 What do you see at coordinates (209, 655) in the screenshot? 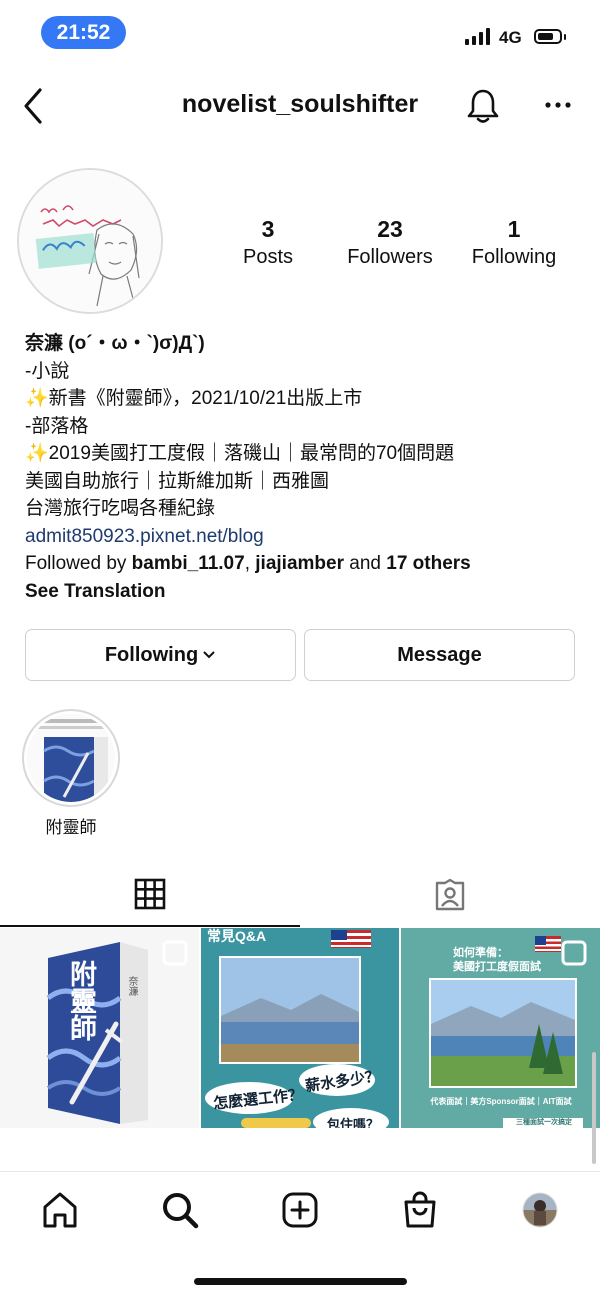
I see `chevron-down-icon` at bounding box center [209, 655].